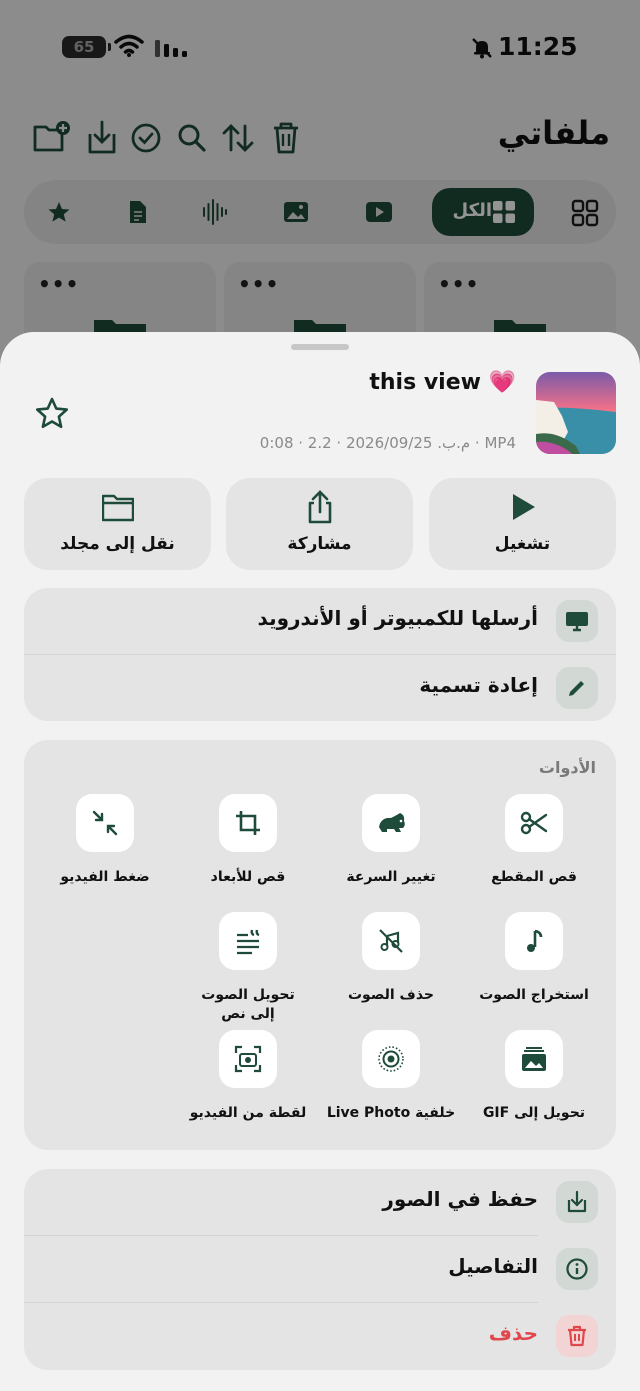 The image size is (640, 1391). I want to click on share-button: مشاركة, so click(319, 524).